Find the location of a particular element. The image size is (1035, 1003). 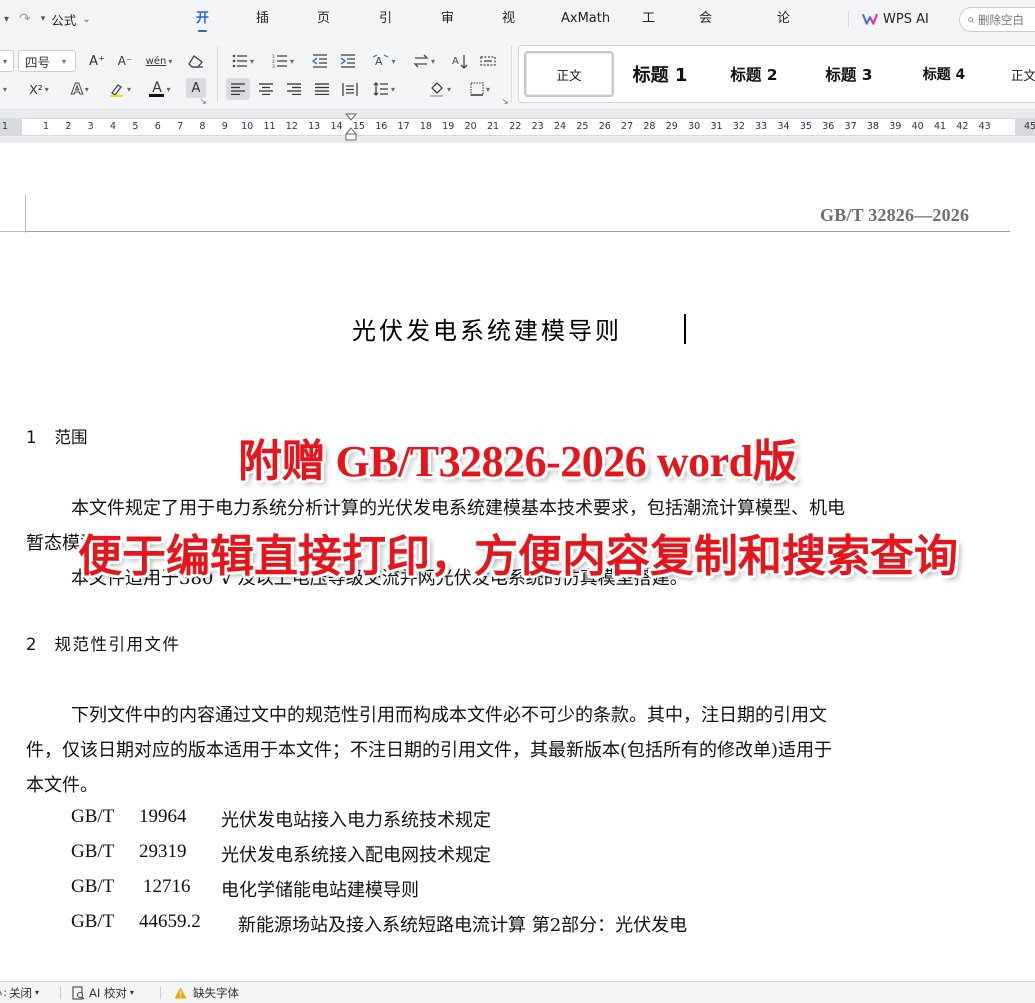

status-separator is located at coordinates (60, 993).